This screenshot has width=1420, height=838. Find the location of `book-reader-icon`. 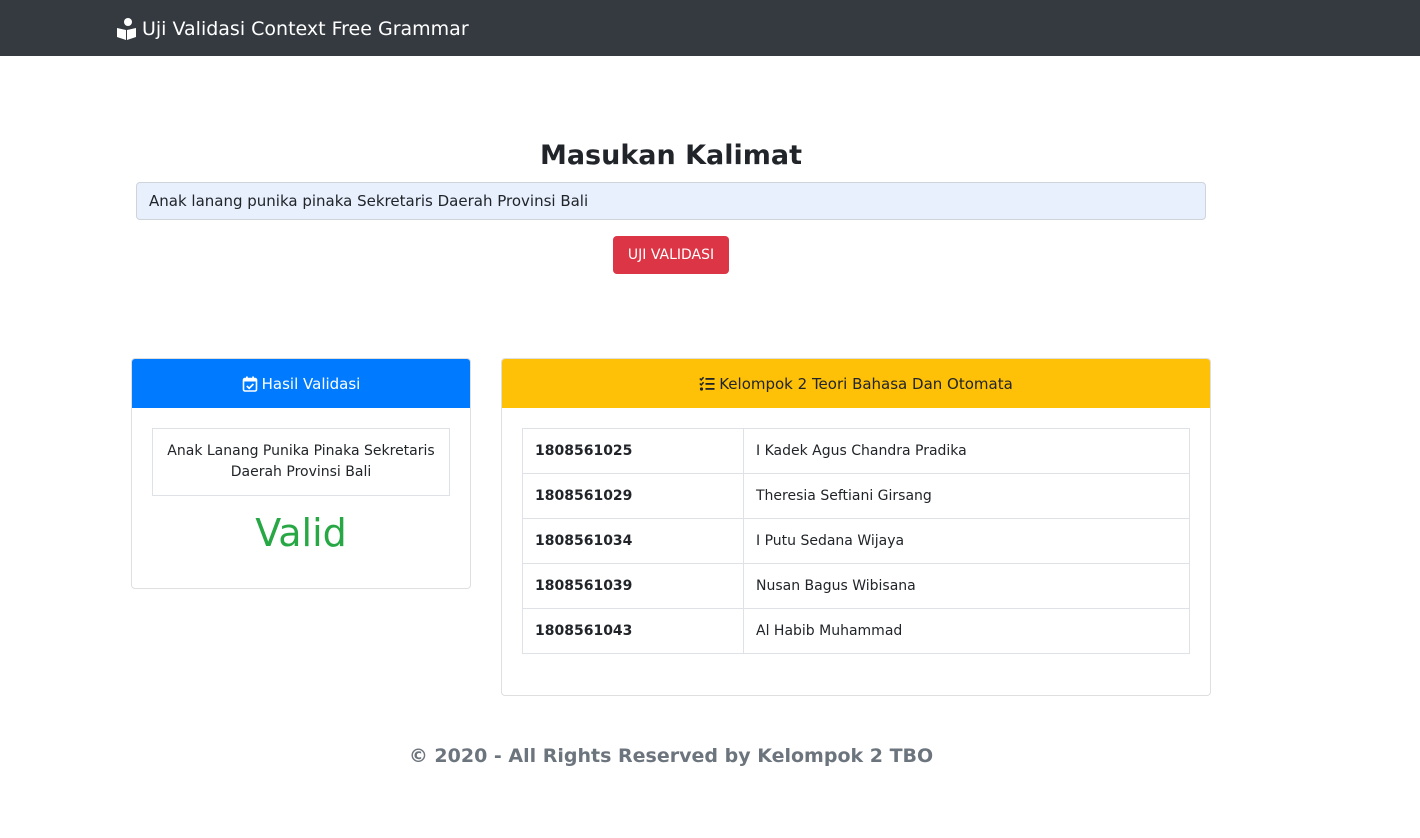

book-reader-icon is located at coordinates (126, 29).